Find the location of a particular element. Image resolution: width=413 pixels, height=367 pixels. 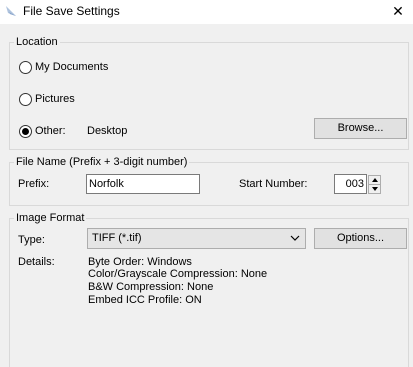

radio-my-documents-label: My Documents is located at coordinates (71, 67).